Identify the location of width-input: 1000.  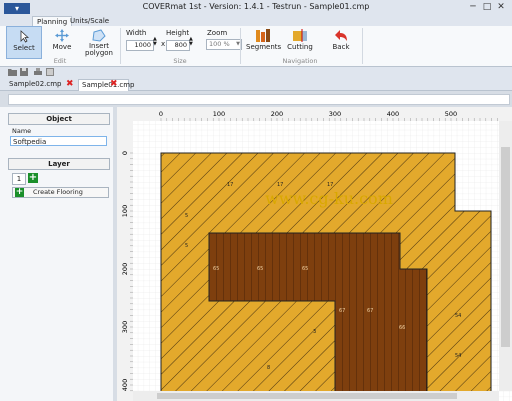
(140, 45).